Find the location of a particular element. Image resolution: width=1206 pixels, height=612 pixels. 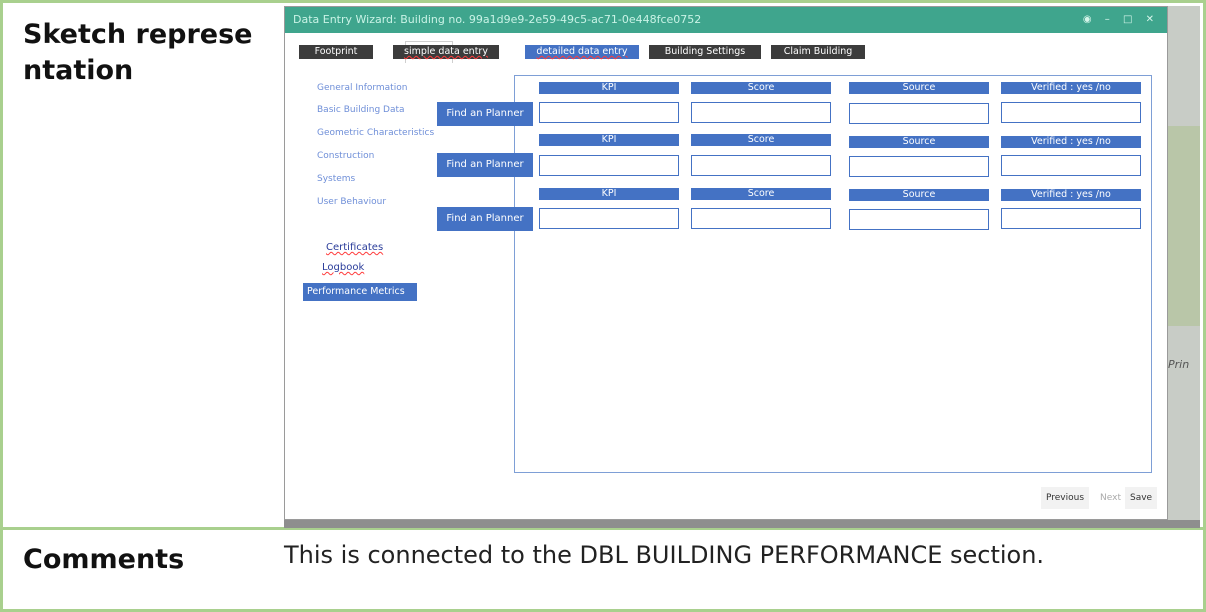

tab-claim-building: Claim Building is located at coordinates (818, 52).